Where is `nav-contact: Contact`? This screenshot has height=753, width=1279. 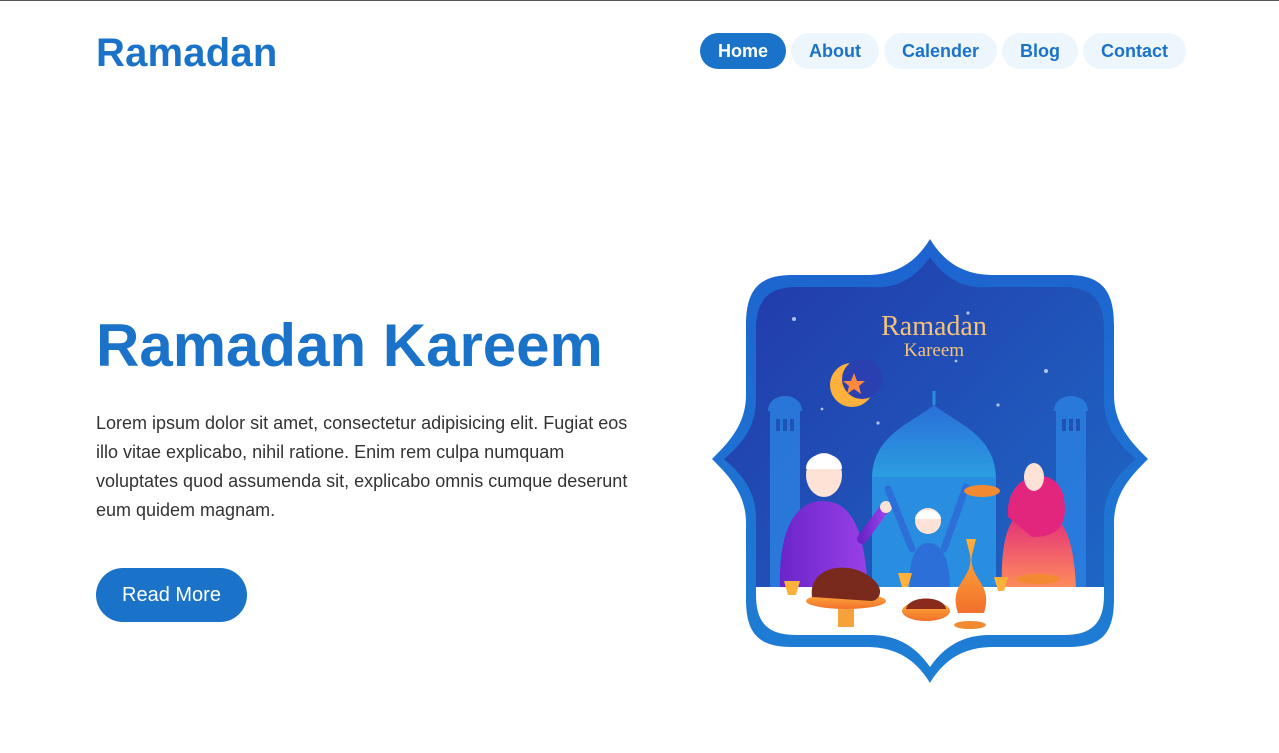
nav-contact: Contact is located at coordinates (1135, 51).